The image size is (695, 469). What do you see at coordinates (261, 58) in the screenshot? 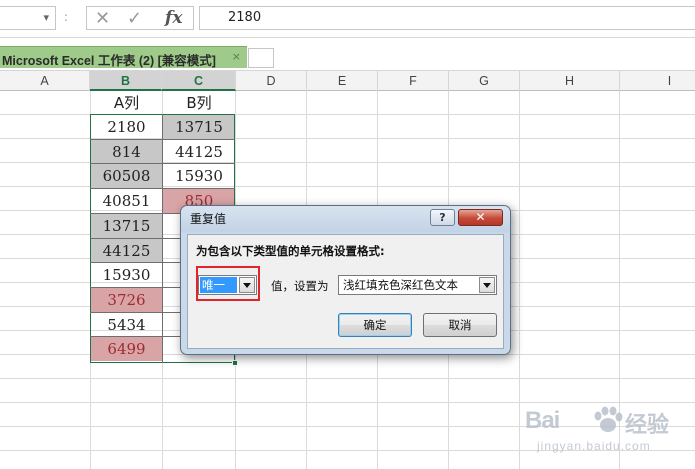
I see `new-tab-button` at bounding box center [261, 58].